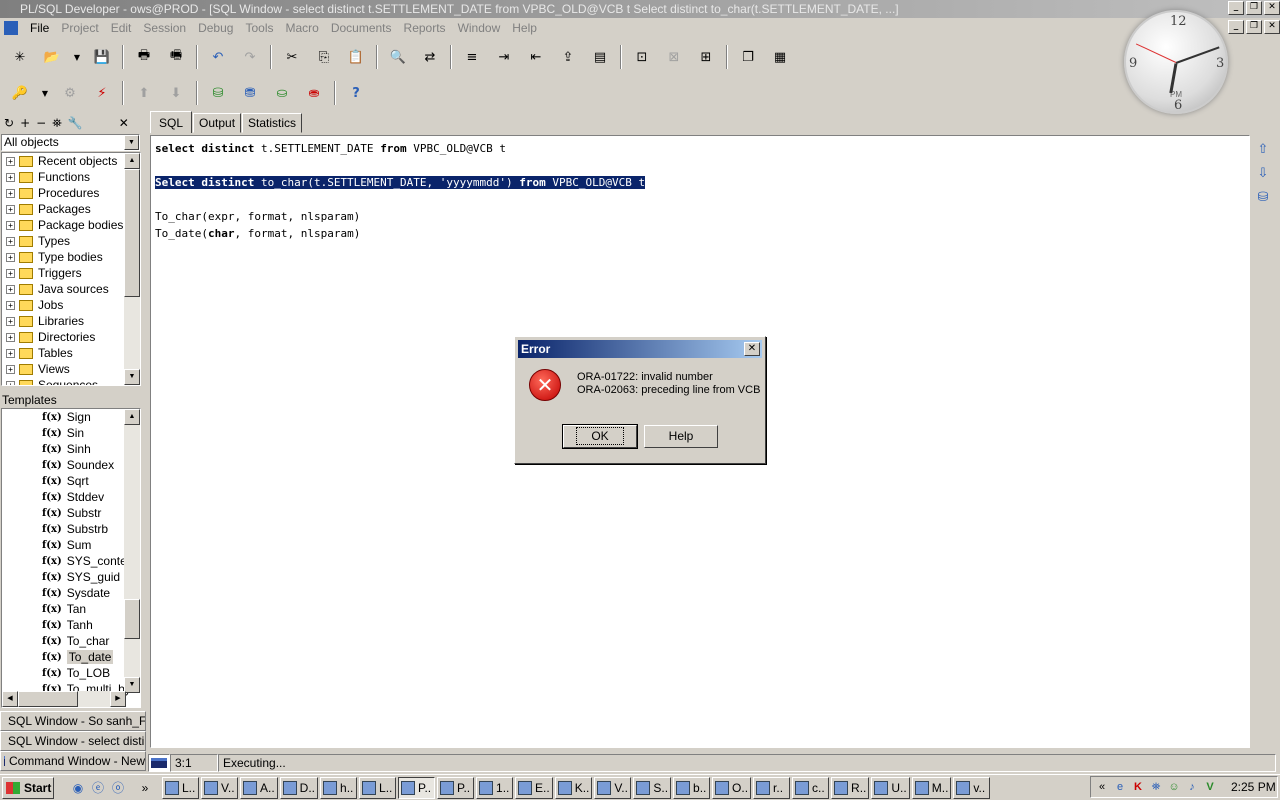  What do you see at coordinates (706, 57) in the screenshot?
I see `run-to-icon: ⊞` at bounding box center [706, 57].